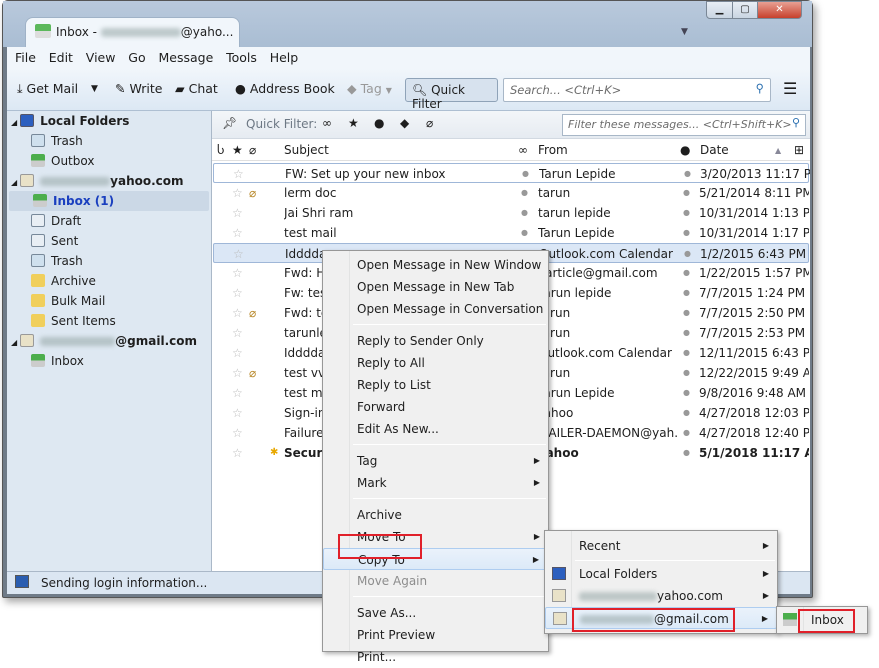  Describe the element at coordinates (429, 123) in the screenshot. I see `attachment-filter-icon: ⌀` at that location.